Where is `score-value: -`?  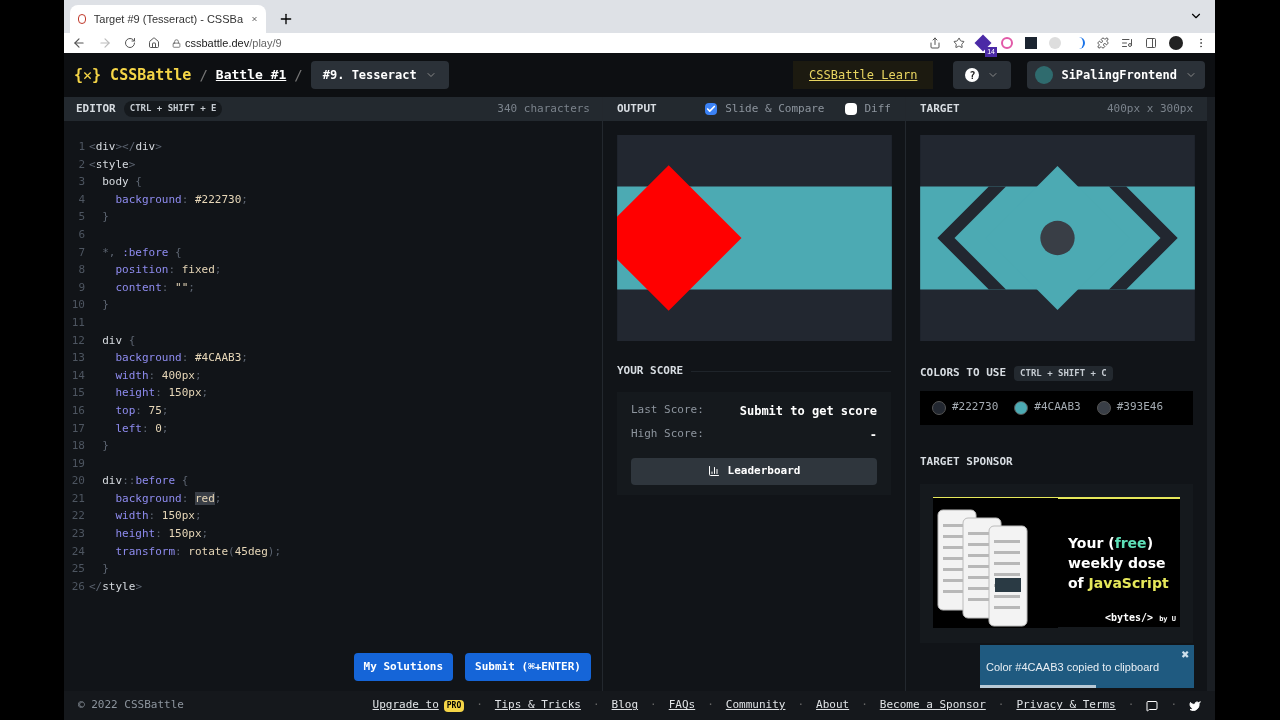 score-value: - is located at coordinates (873, 435).